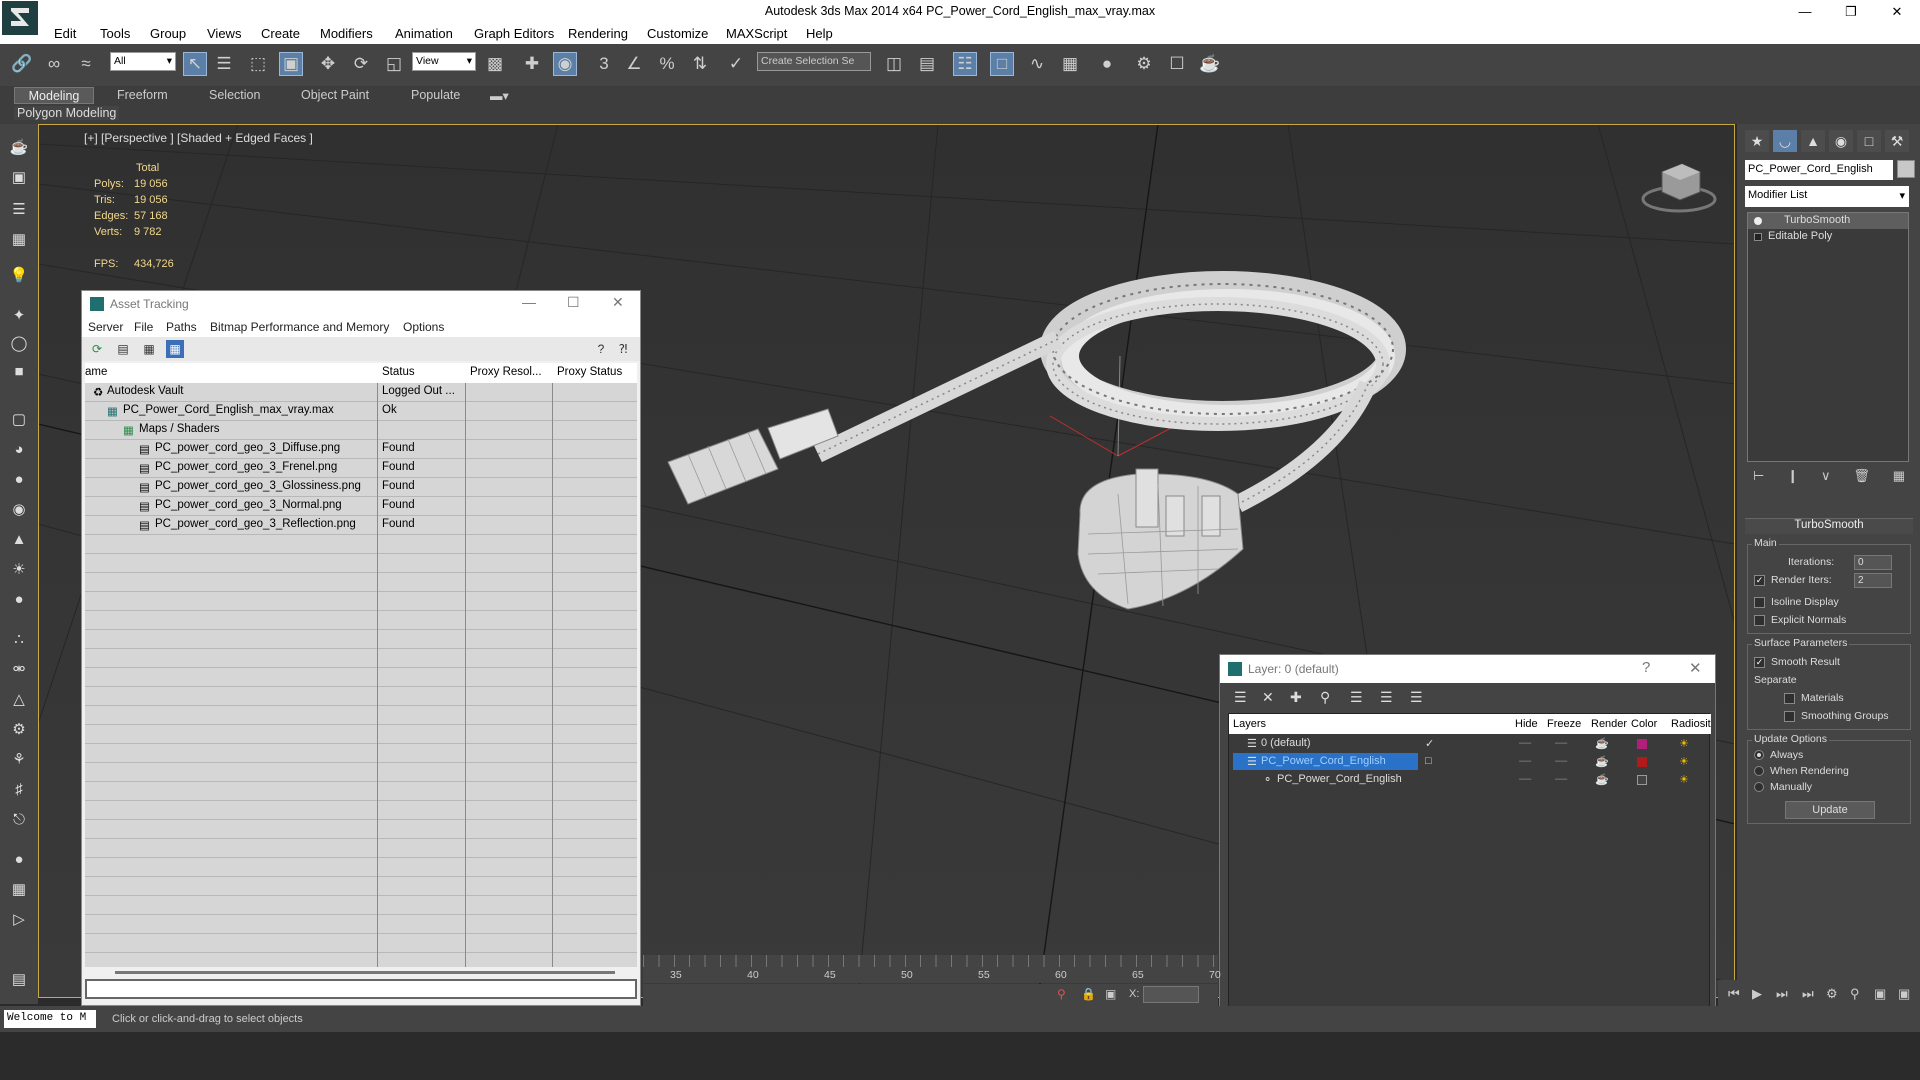 Image resolution: width=1920 pixels, height=1080 pixels. What do you see at coordinates (394, 64) in the screenshot?
I see `scale-icon: ◱` at bounding box center [394, 64].